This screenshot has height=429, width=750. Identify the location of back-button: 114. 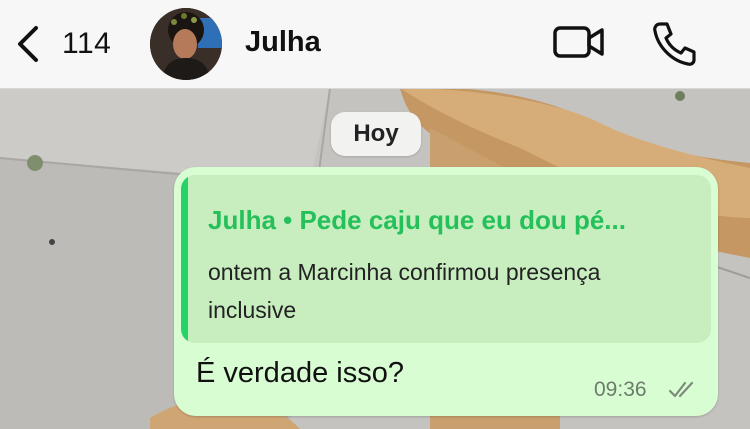
(62, 44).